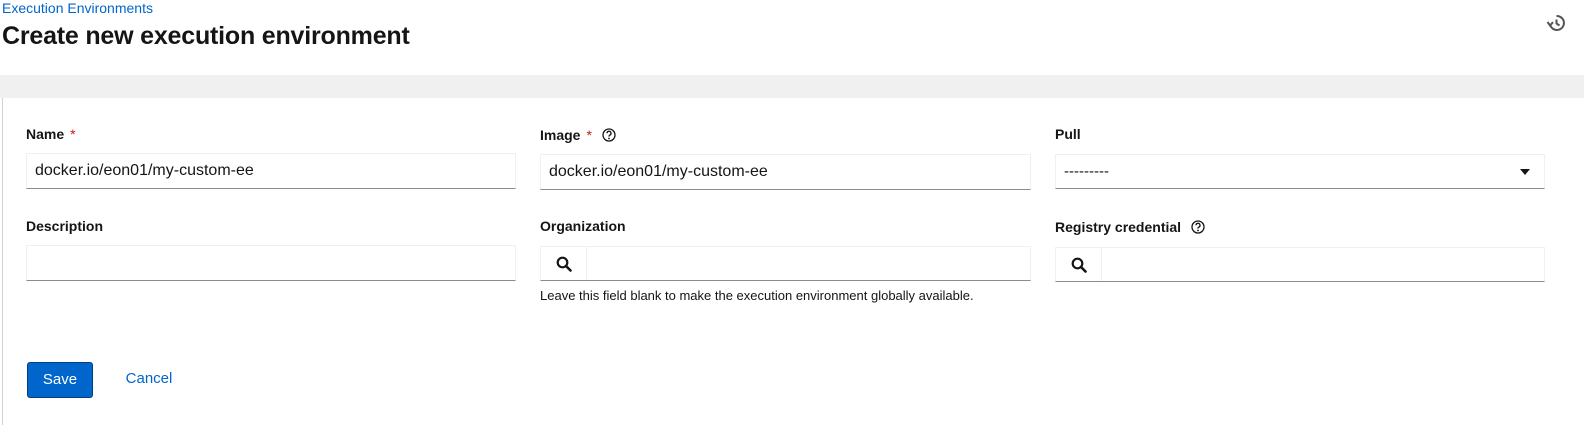 Image resolution: width=1584 pixels, height=425 pixels. Describe the element at coordinates (1525, 172) in the screenshot. I see `caret-down-icon` at that location.